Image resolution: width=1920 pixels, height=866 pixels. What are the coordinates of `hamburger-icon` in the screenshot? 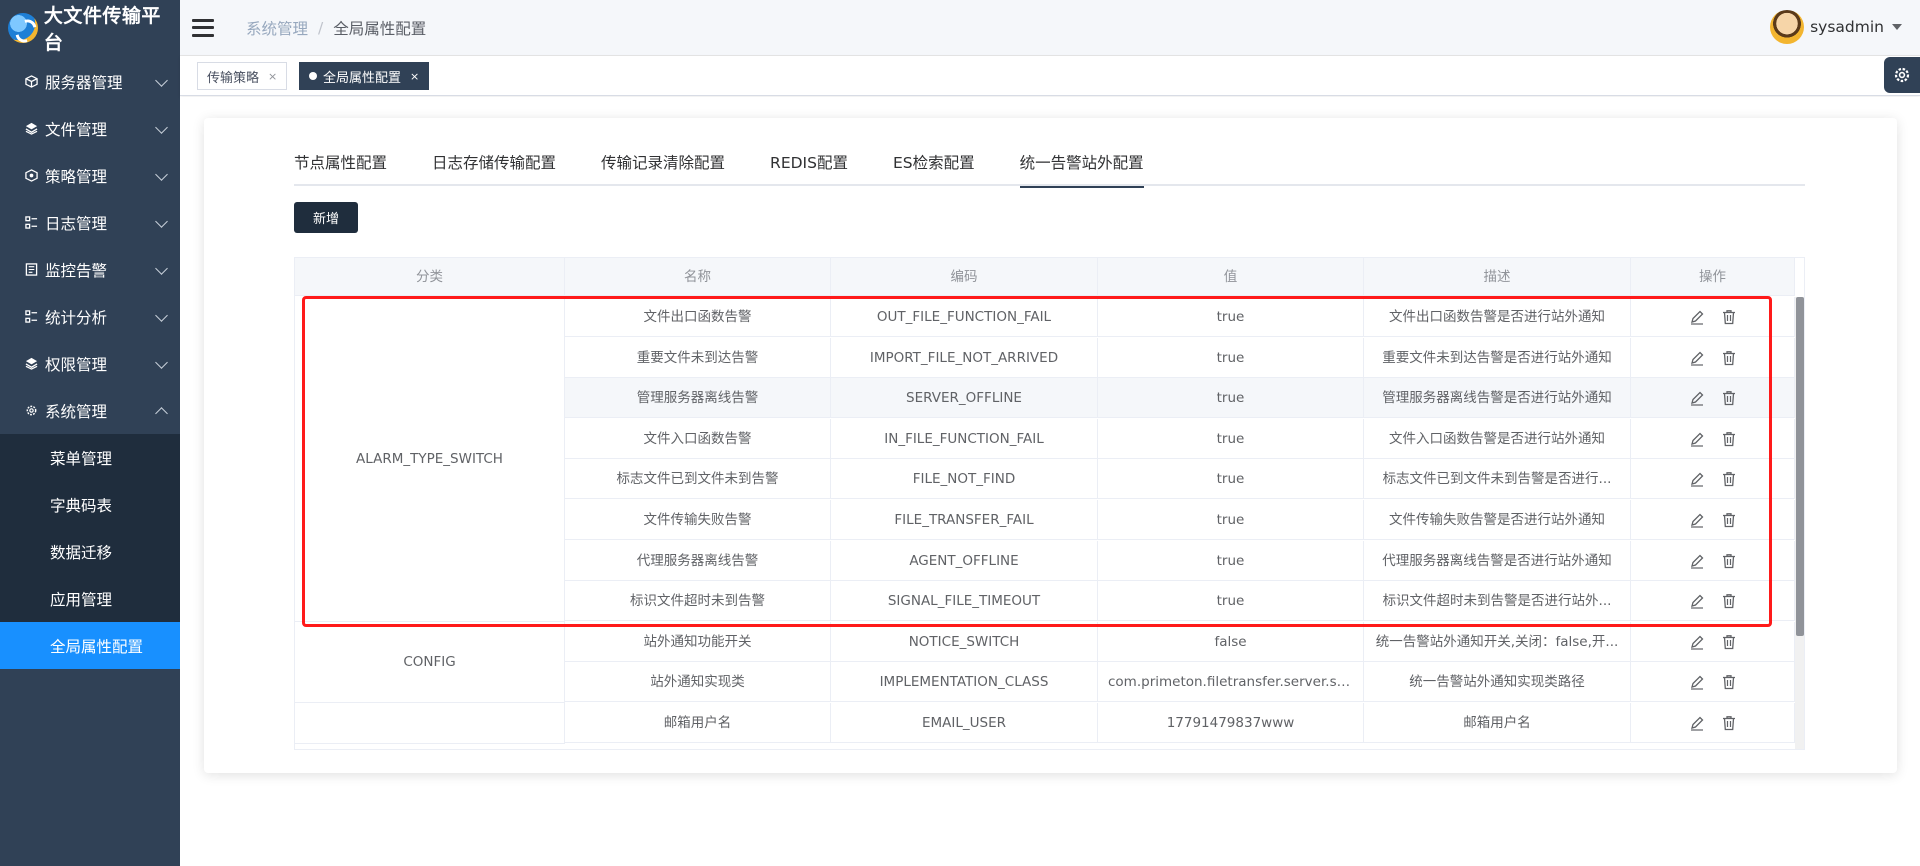 It's located at (203, 27).